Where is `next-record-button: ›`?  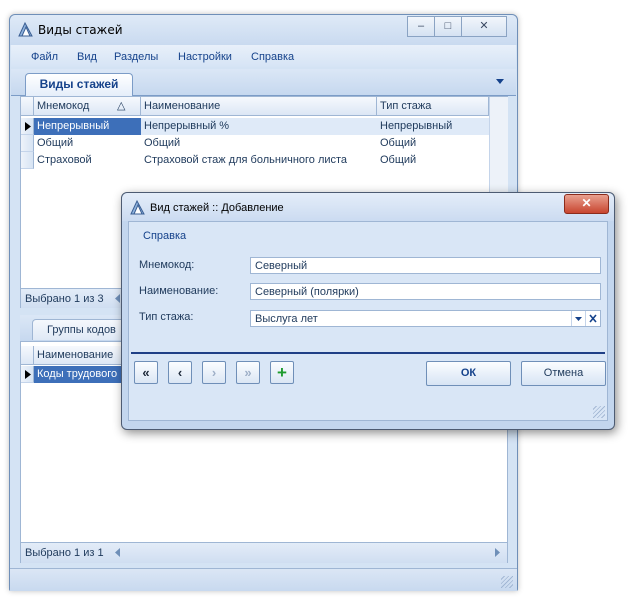 next-record-button: › is located at coordinates (214, 372).